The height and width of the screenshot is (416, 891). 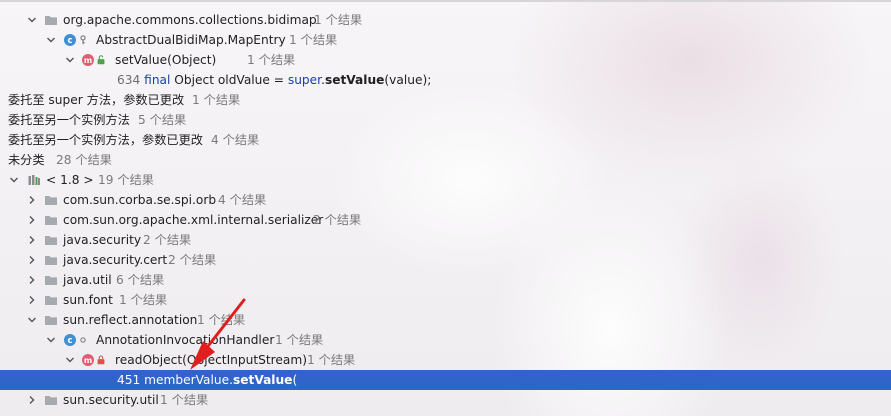 What do you see at coordinates (218, 334) in the screenshot?
I see `red-annotation-arrow` at bounding box center [218, 334].